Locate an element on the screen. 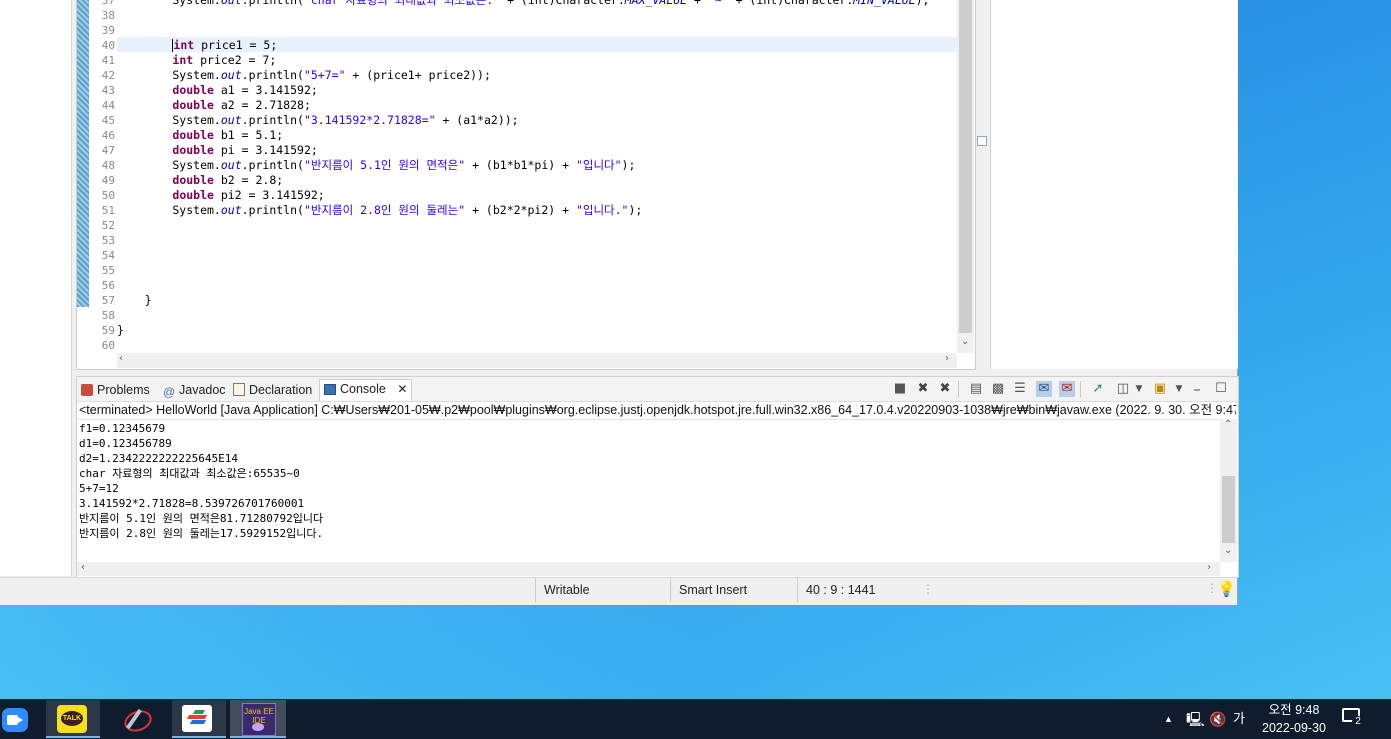  line-number: 50 is located at coordinates (108, 195).